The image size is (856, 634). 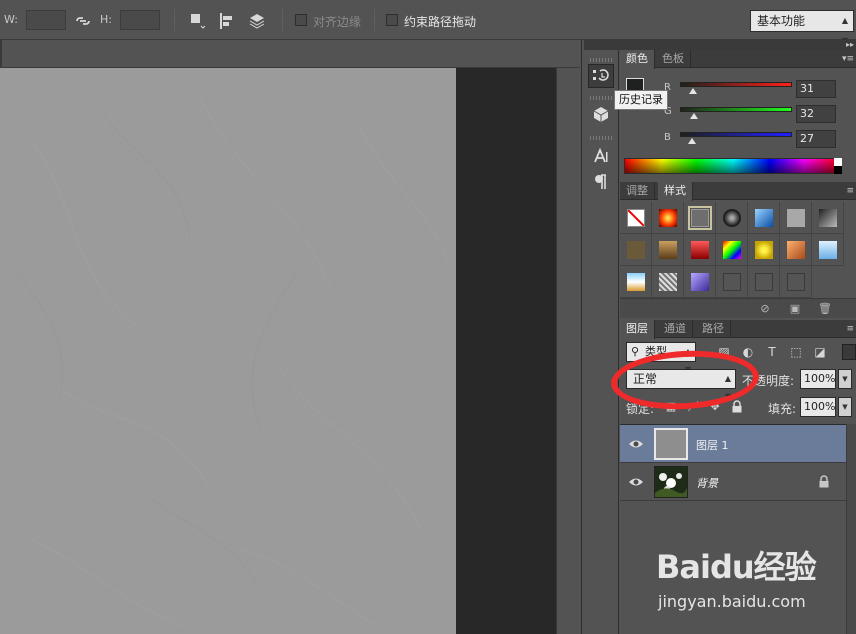 What do you see at coordinates (802, 27) in the screenshot?
I see `workspace-select: 基本功能 ▲▼` at bounding box center [802, 27].